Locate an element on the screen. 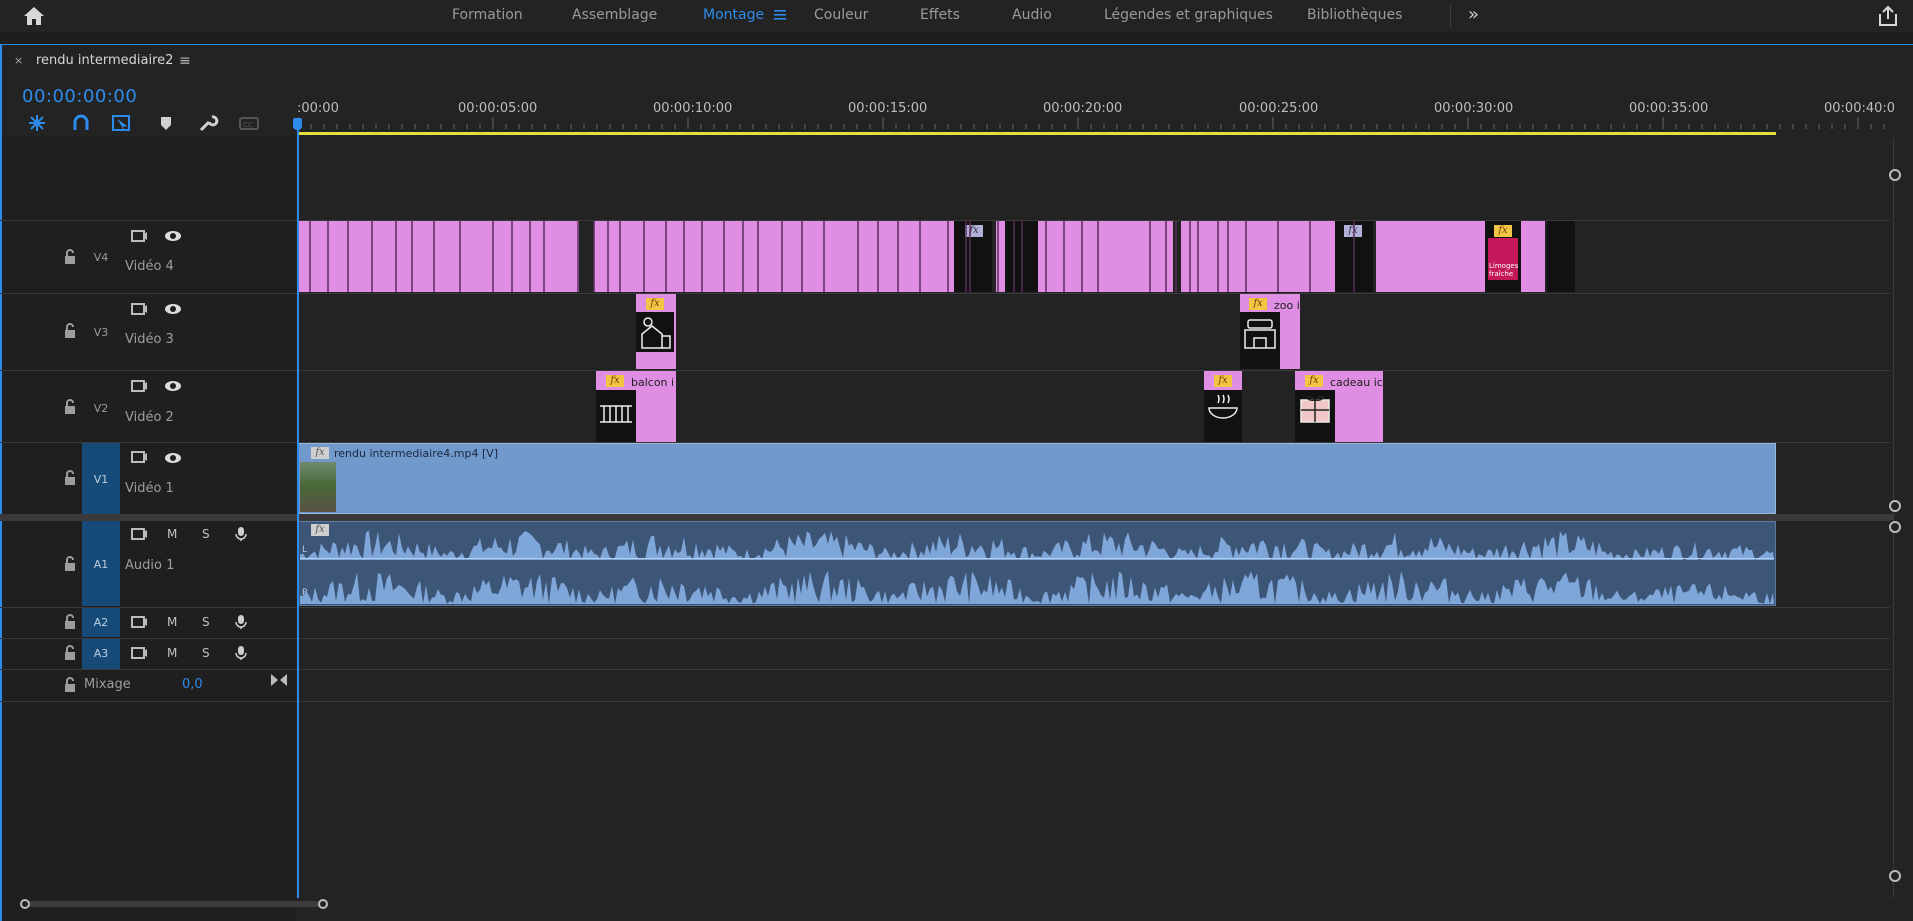 Image resolution: width=1913 pixels, height=921 pixels. track-name: Vidéo 3 is located at coordinates (149, 339).